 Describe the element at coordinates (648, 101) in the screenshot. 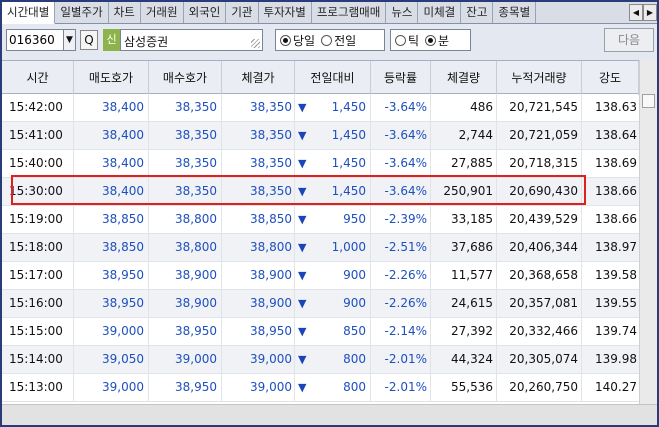

I see `scroll-thumb` at that location.